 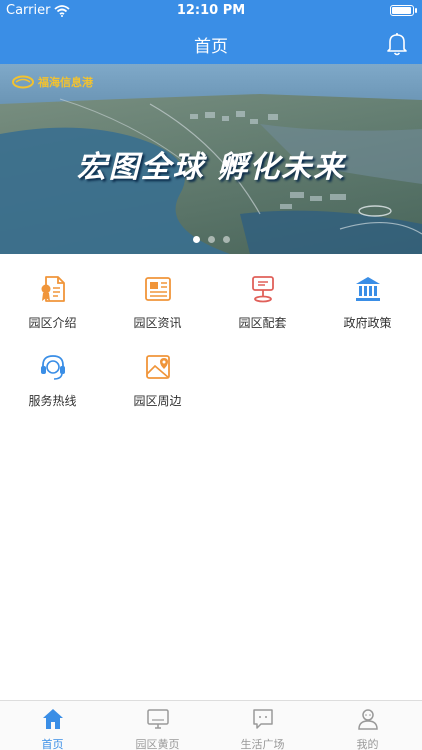 I want to click on bell-icon, so click(x=397, y=44).